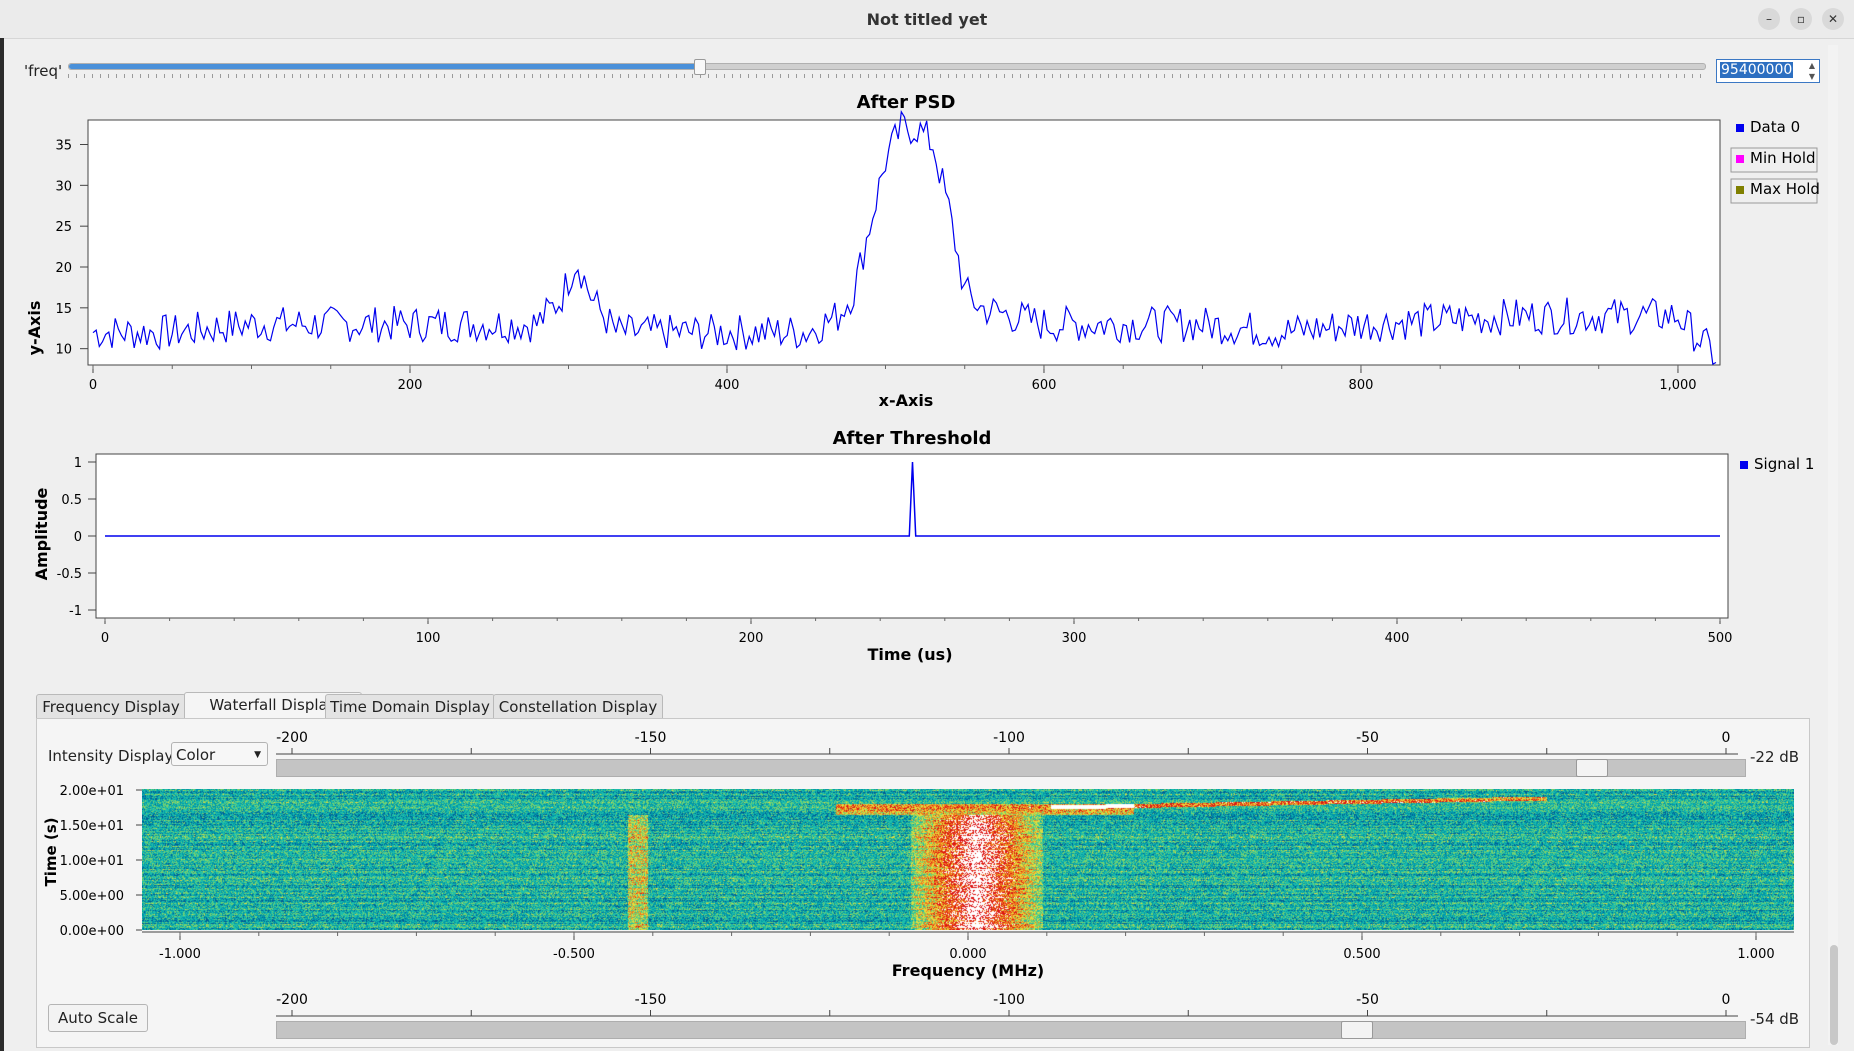 The height and width of the screenshot is (1051, 1854). What do you see at coordinates (43, 71) in the screenshot?
I see `freq-label: 'freq'` at bounding box center [43, 71].